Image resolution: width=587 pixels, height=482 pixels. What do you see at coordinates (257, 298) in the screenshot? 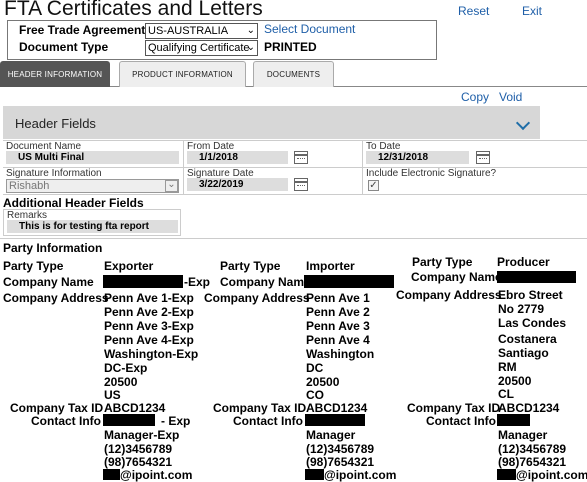
I see `importer-address-label: Company Address` at bounding box center [257, 298].